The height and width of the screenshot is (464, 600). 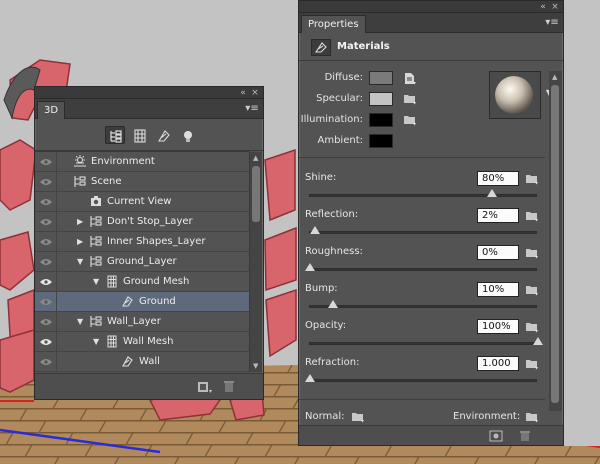 I want to click on tree-row: ▼ Wall_Layer, so click(x=142, y=322).